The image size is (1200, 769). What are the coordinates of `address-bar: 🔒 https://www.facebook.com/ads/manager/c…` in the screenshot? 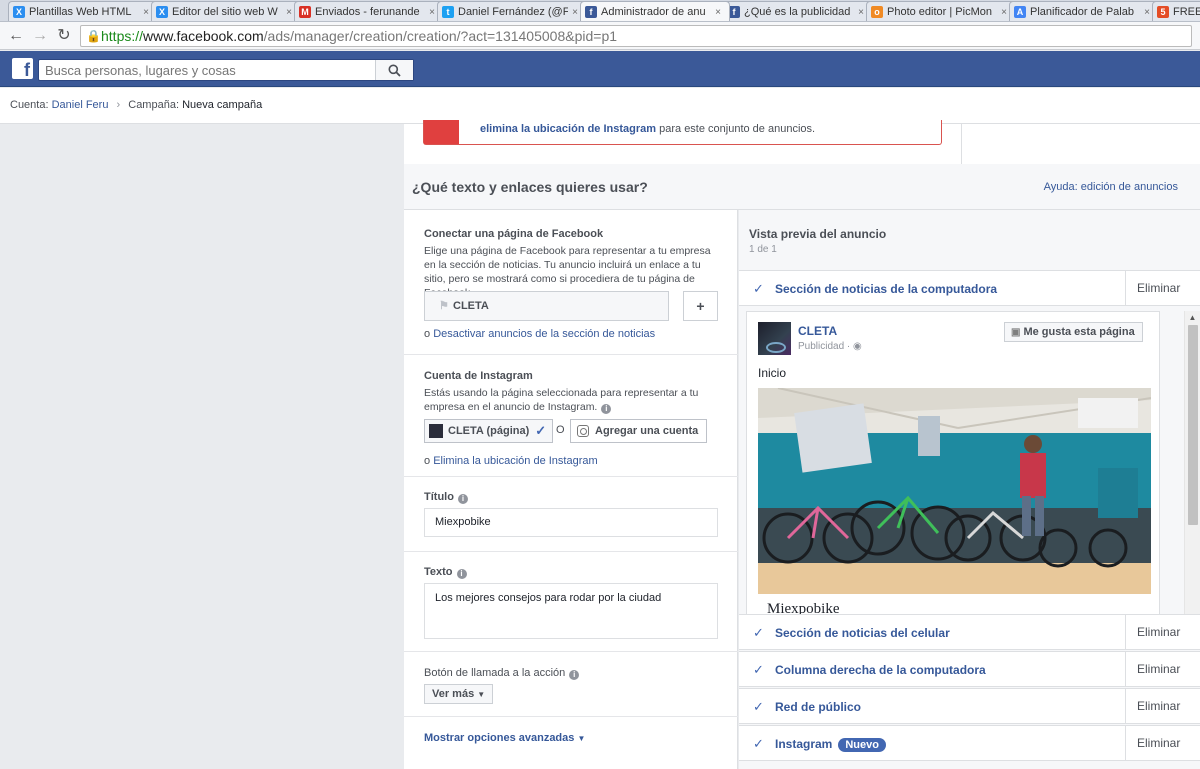 It's located at (636, 36).